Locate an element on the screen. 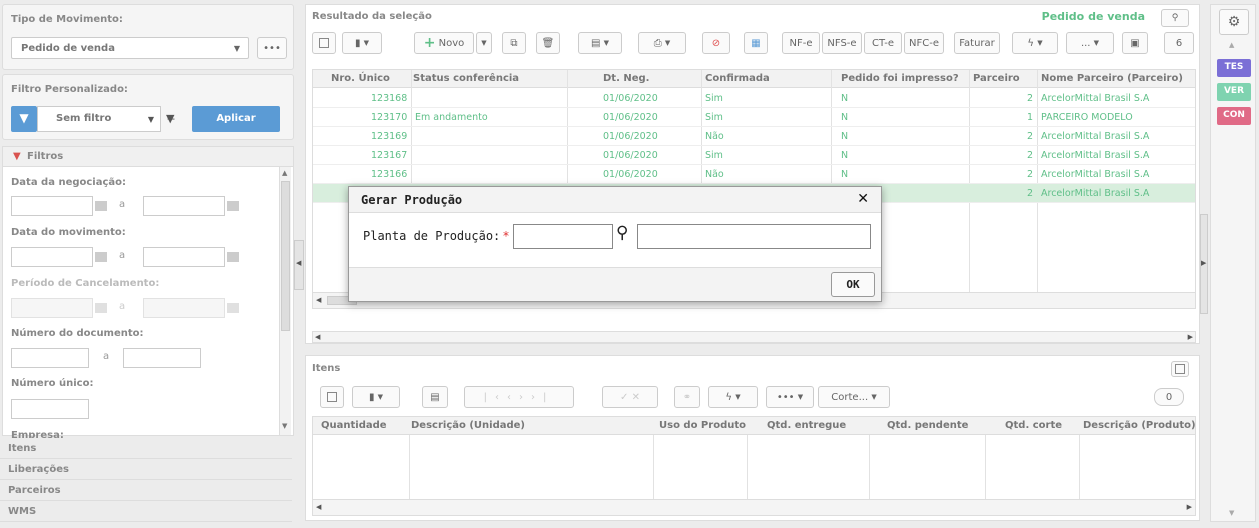 The height and width of the screenshot is (528, 1259). col-confirmada: Confirmada is located at coordinates (737, 78).